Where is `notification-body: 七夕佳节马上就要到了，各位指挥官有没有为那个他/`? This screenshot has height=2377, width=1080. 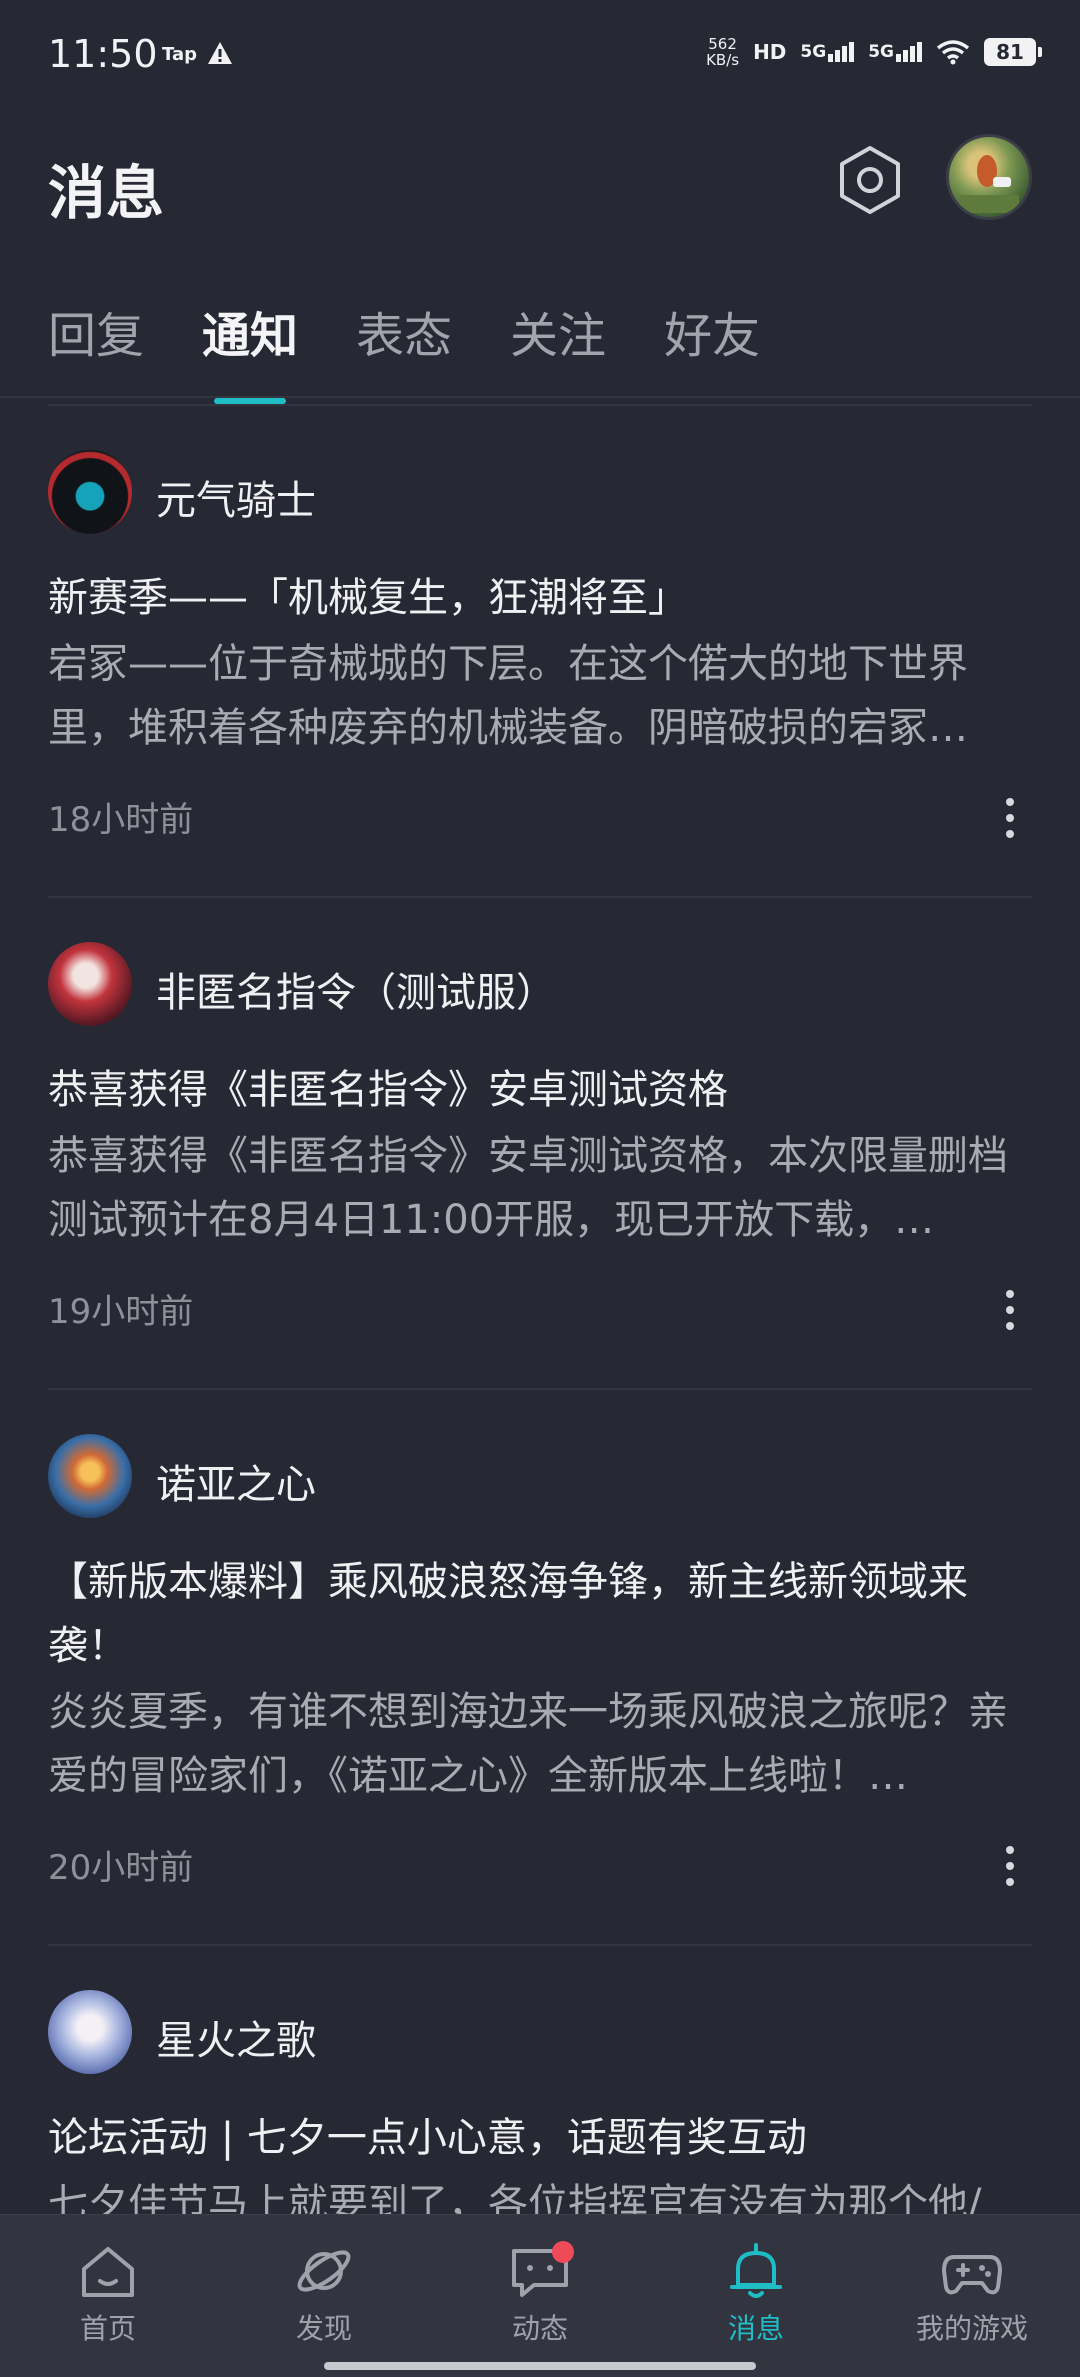 notification-body: 七夕佳节马上就要到了，各位指挥官有没有为那个他/ is located at coordinates (515, 2197).